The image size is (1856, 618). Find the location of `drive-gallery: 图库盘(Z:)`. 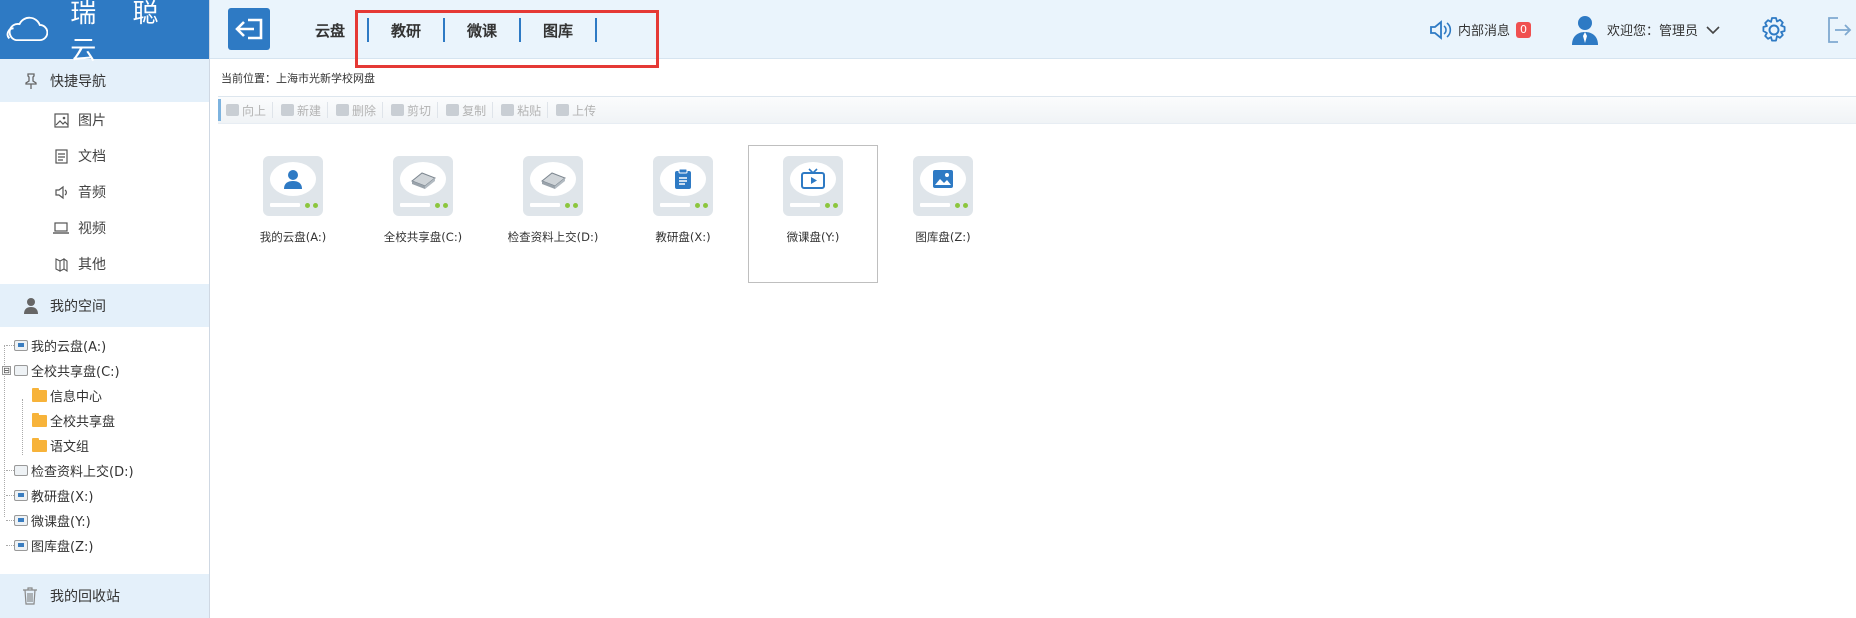

drive-gallery: 图库盘(Z:) is located at coordinates (943, 214).